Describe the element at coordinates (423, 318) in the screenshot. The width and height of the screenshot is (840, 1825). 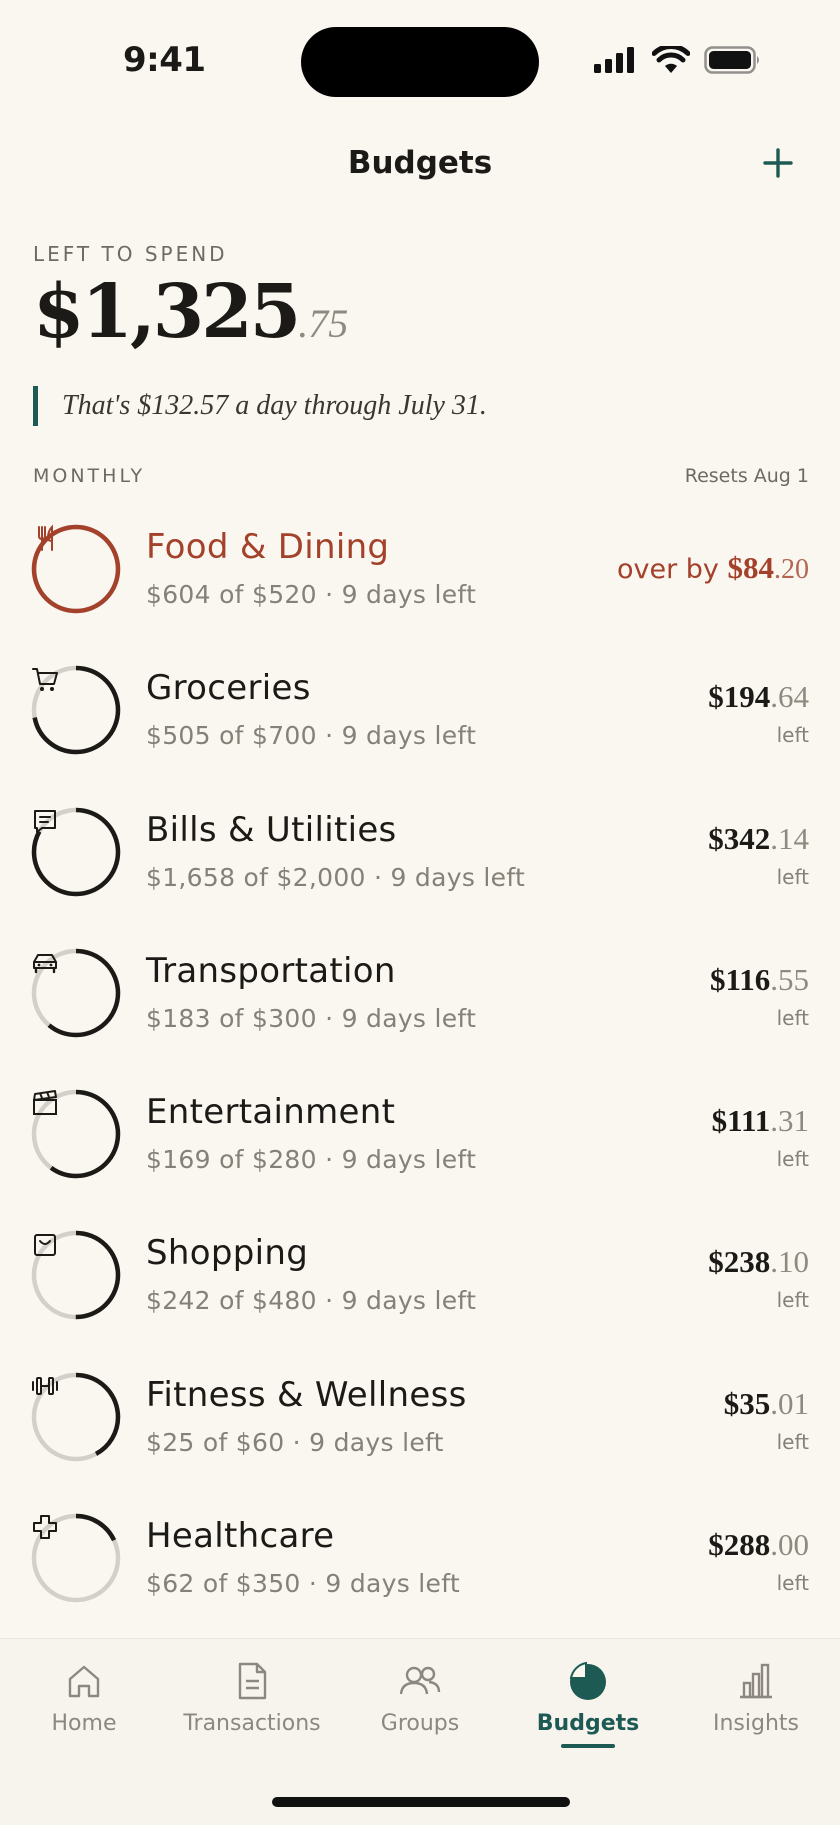
I see `left-to-spend-amount: $1,325.75` at that location.